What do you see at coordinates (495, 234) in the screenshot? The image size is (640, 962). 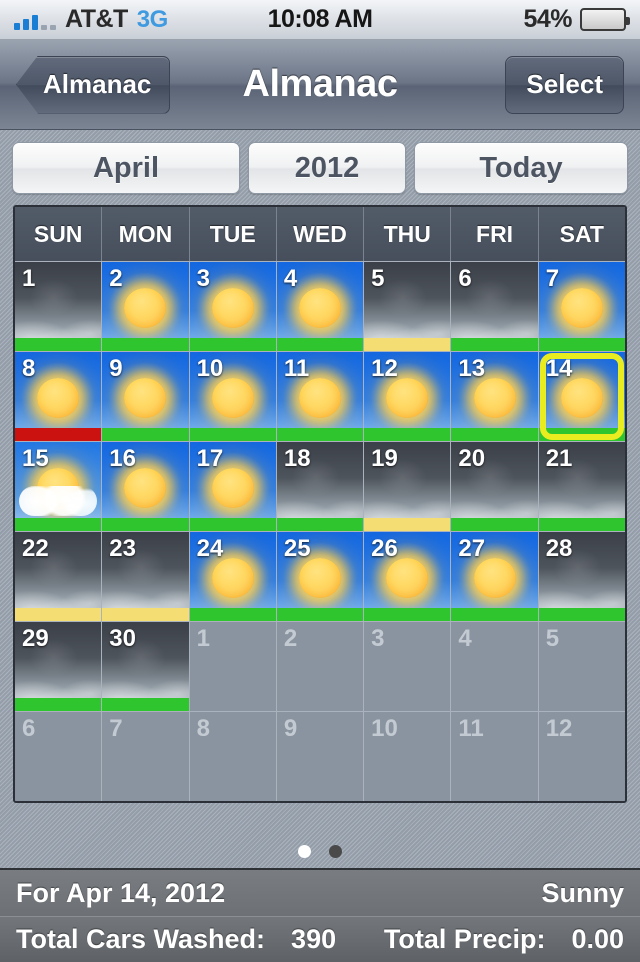 I see `weekday-header-fri: FRI` at bounding box center [495, 234].